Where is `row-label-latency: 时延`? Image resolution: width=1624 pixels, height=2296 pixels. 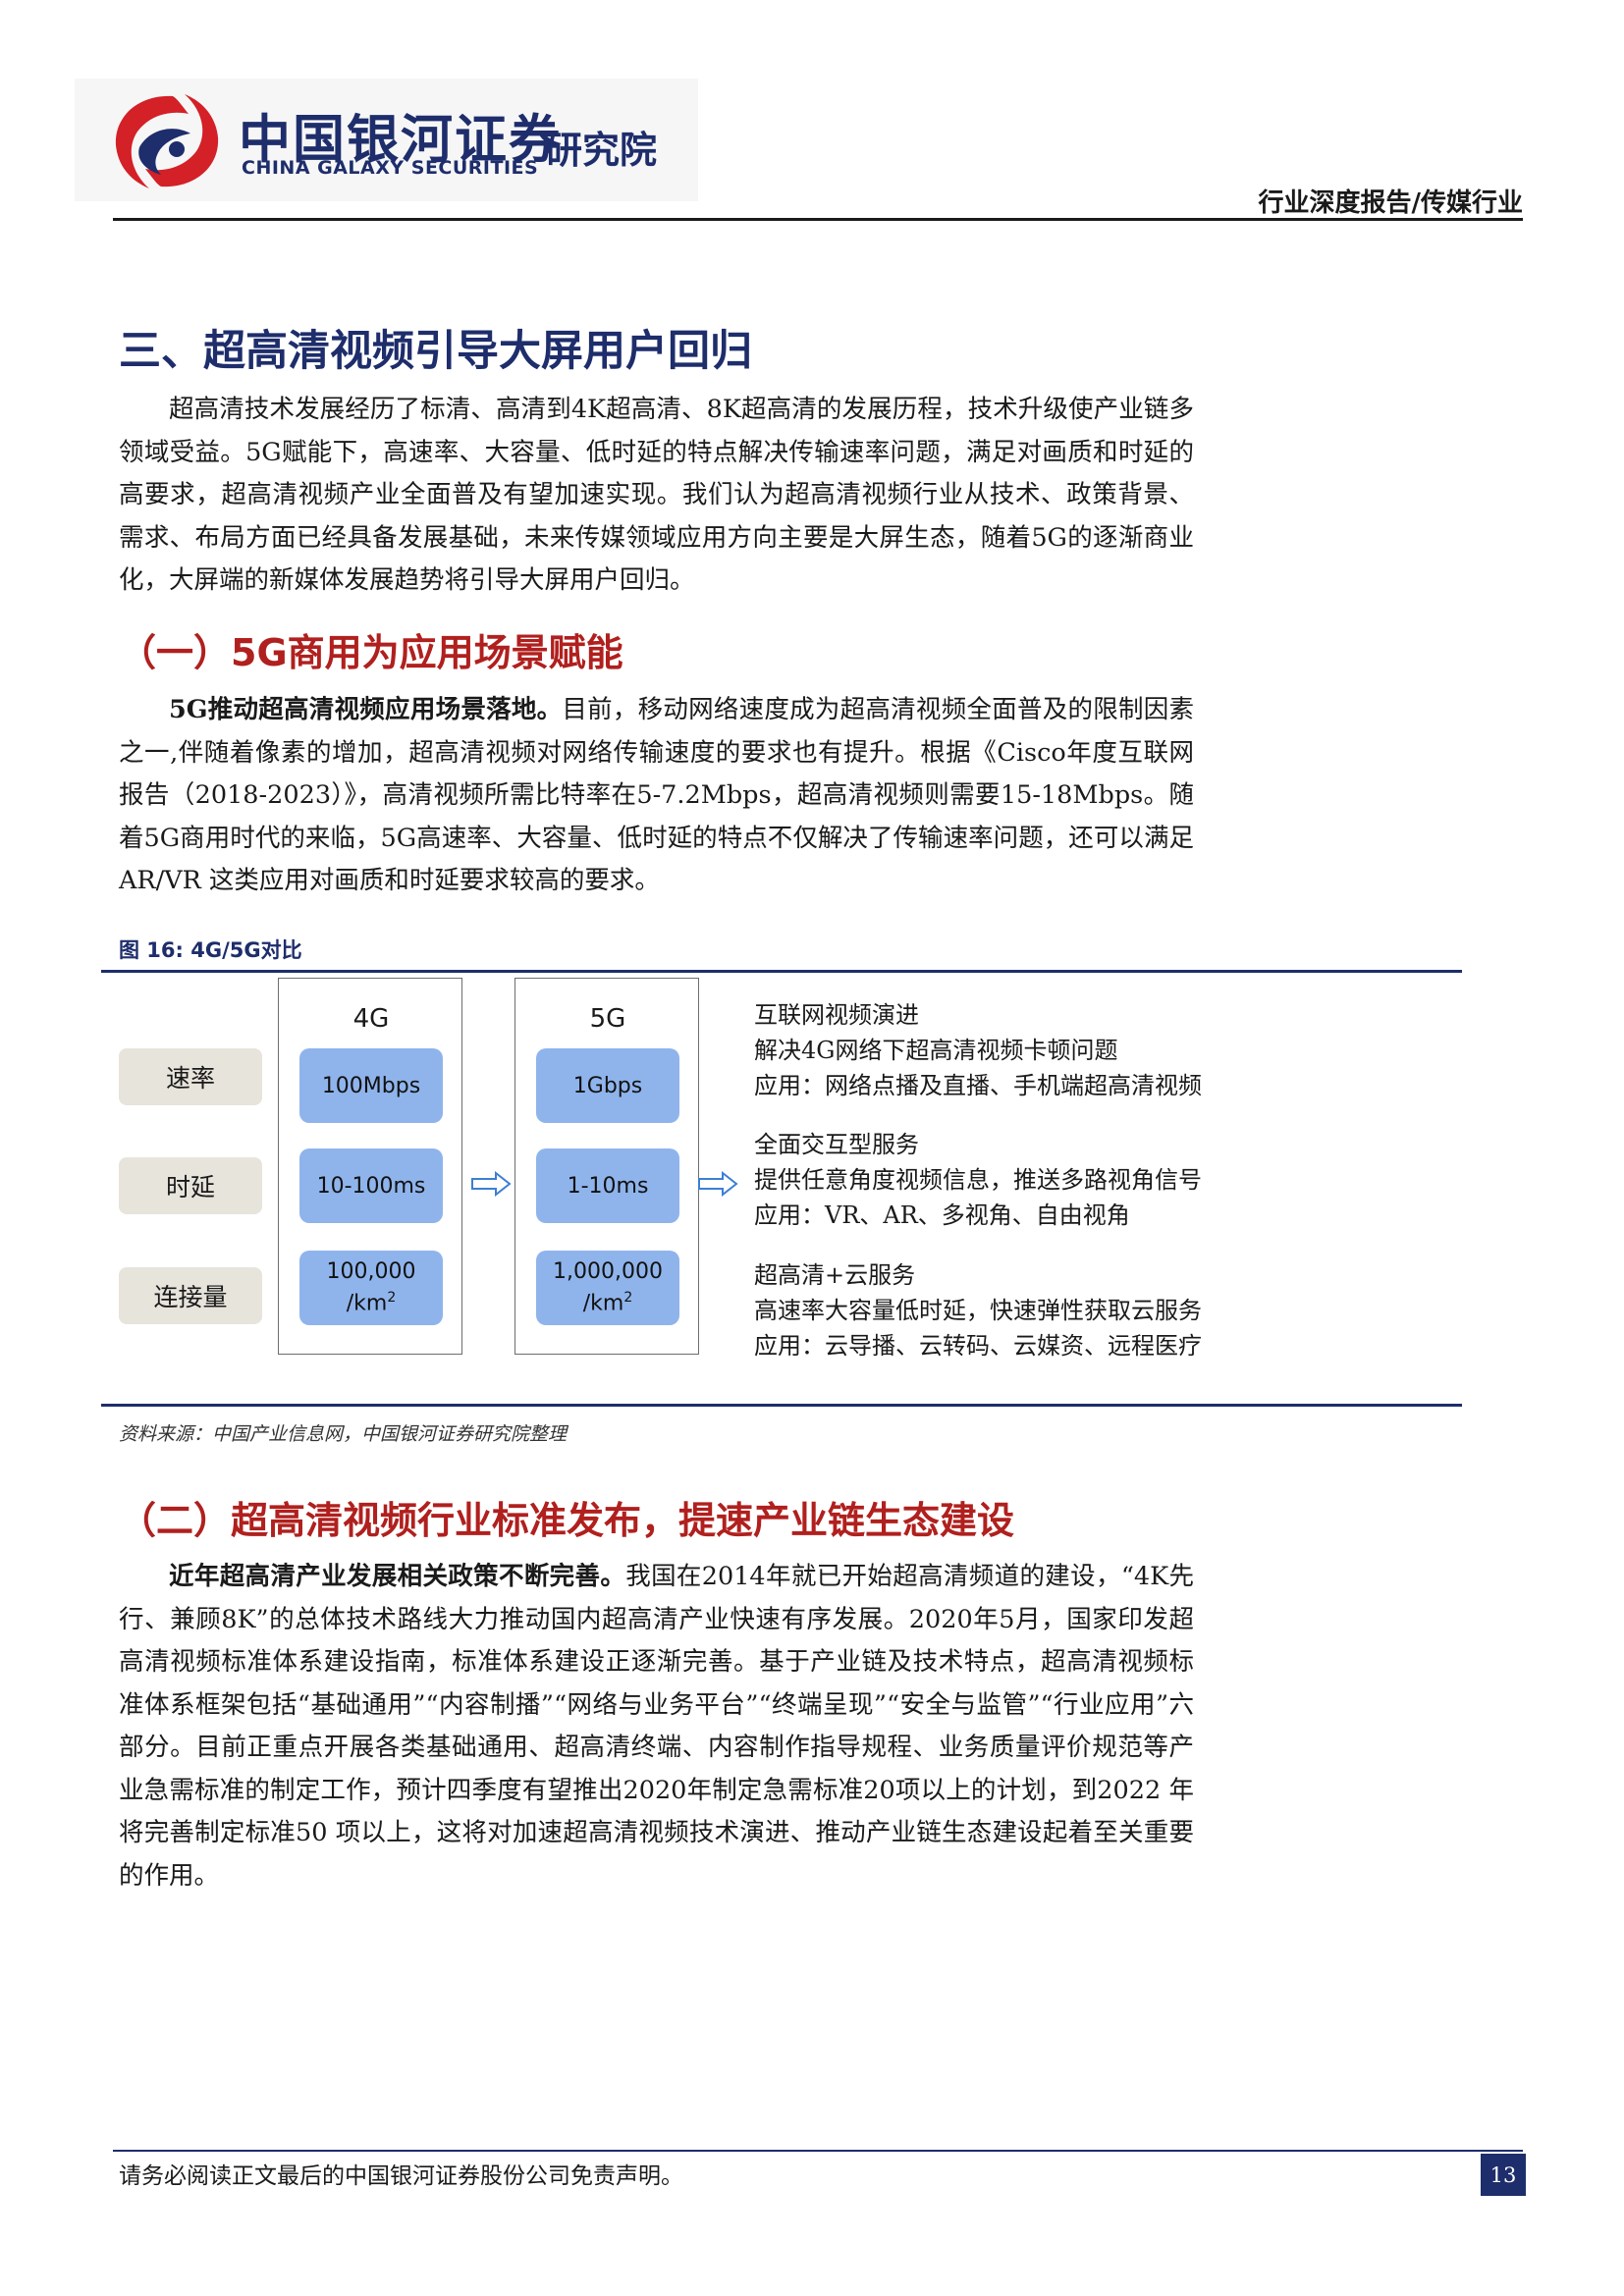
row-label-latency: 时延 is located at coordinates (190, 1185).